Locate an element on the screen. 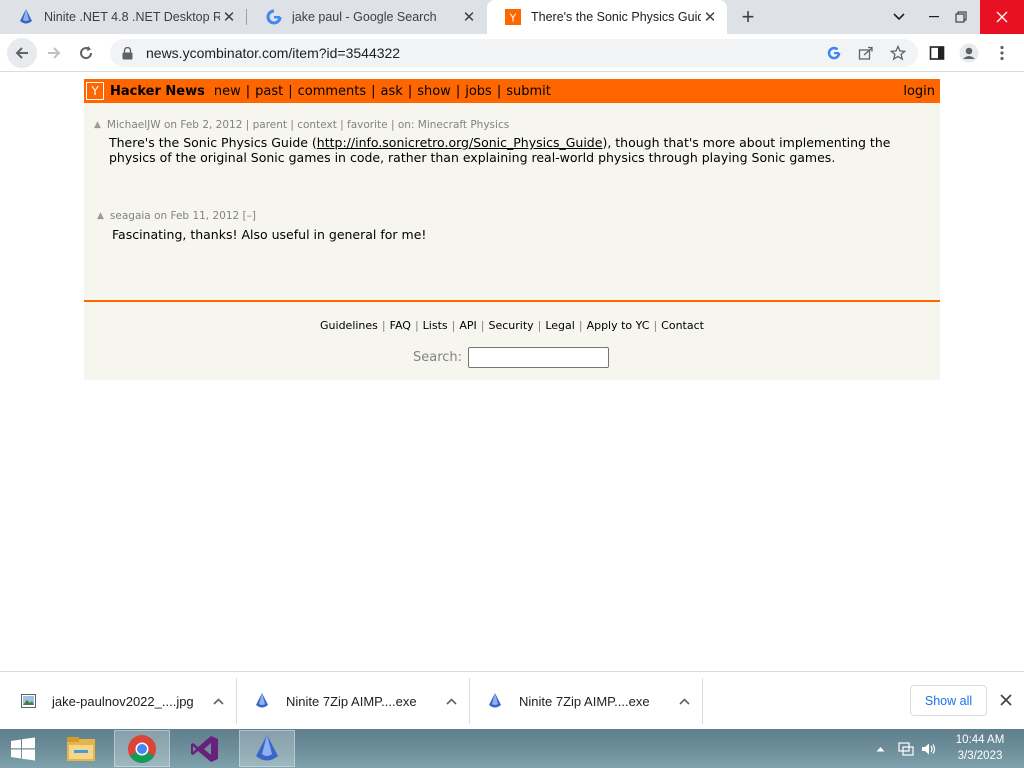  nav-submit: submit is located at coordinates (528, 91).